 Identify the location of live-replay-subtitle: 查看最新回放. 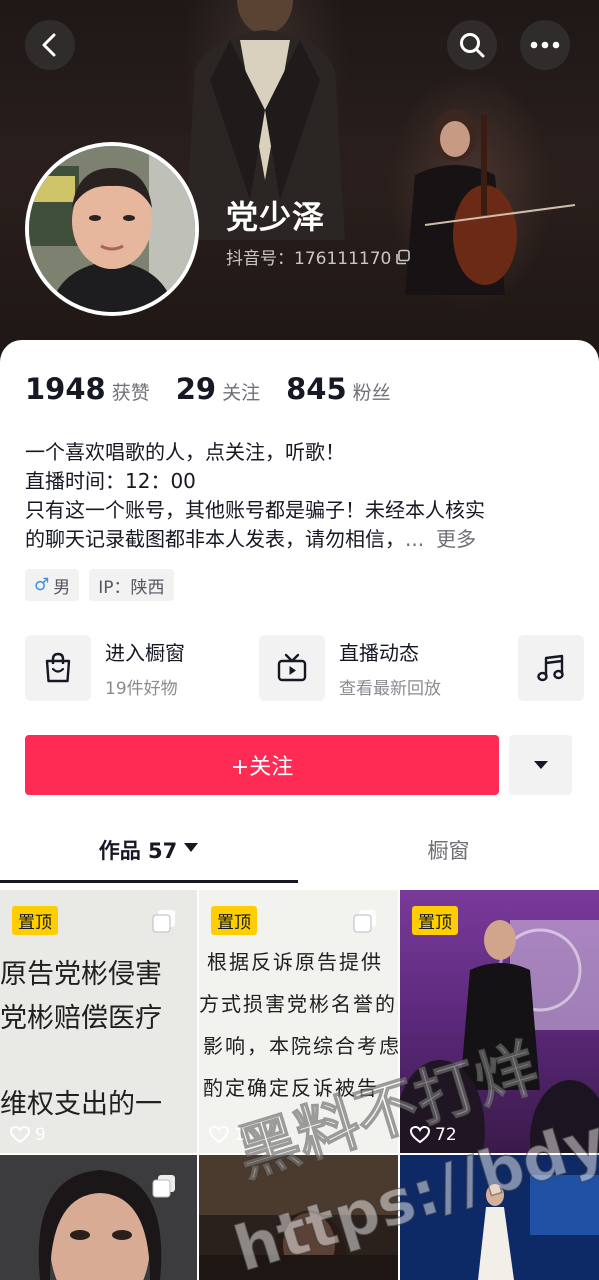
(390, 689).